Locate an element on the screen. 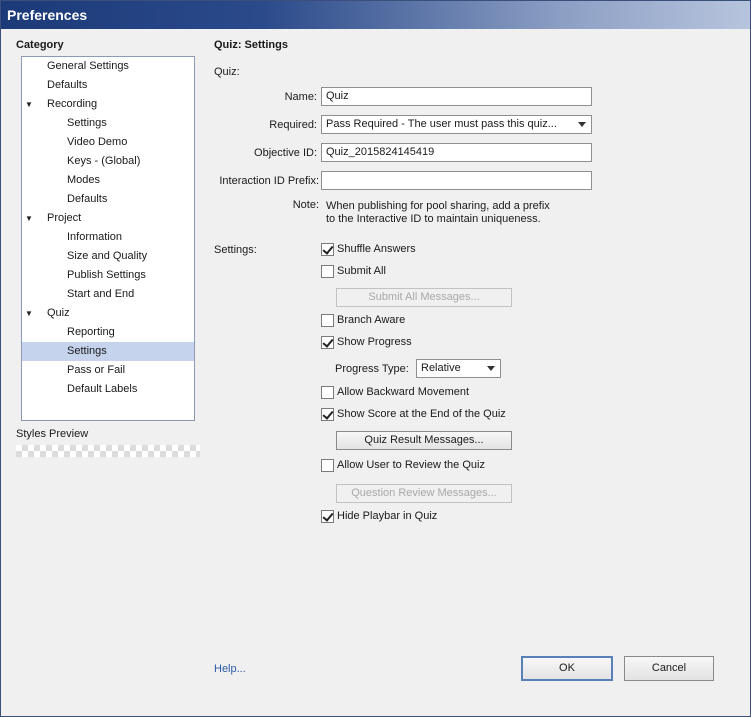 This screenshot has width=751, height=717. styles-preview-label: Styles Preview is located at coordinates (52, 434).